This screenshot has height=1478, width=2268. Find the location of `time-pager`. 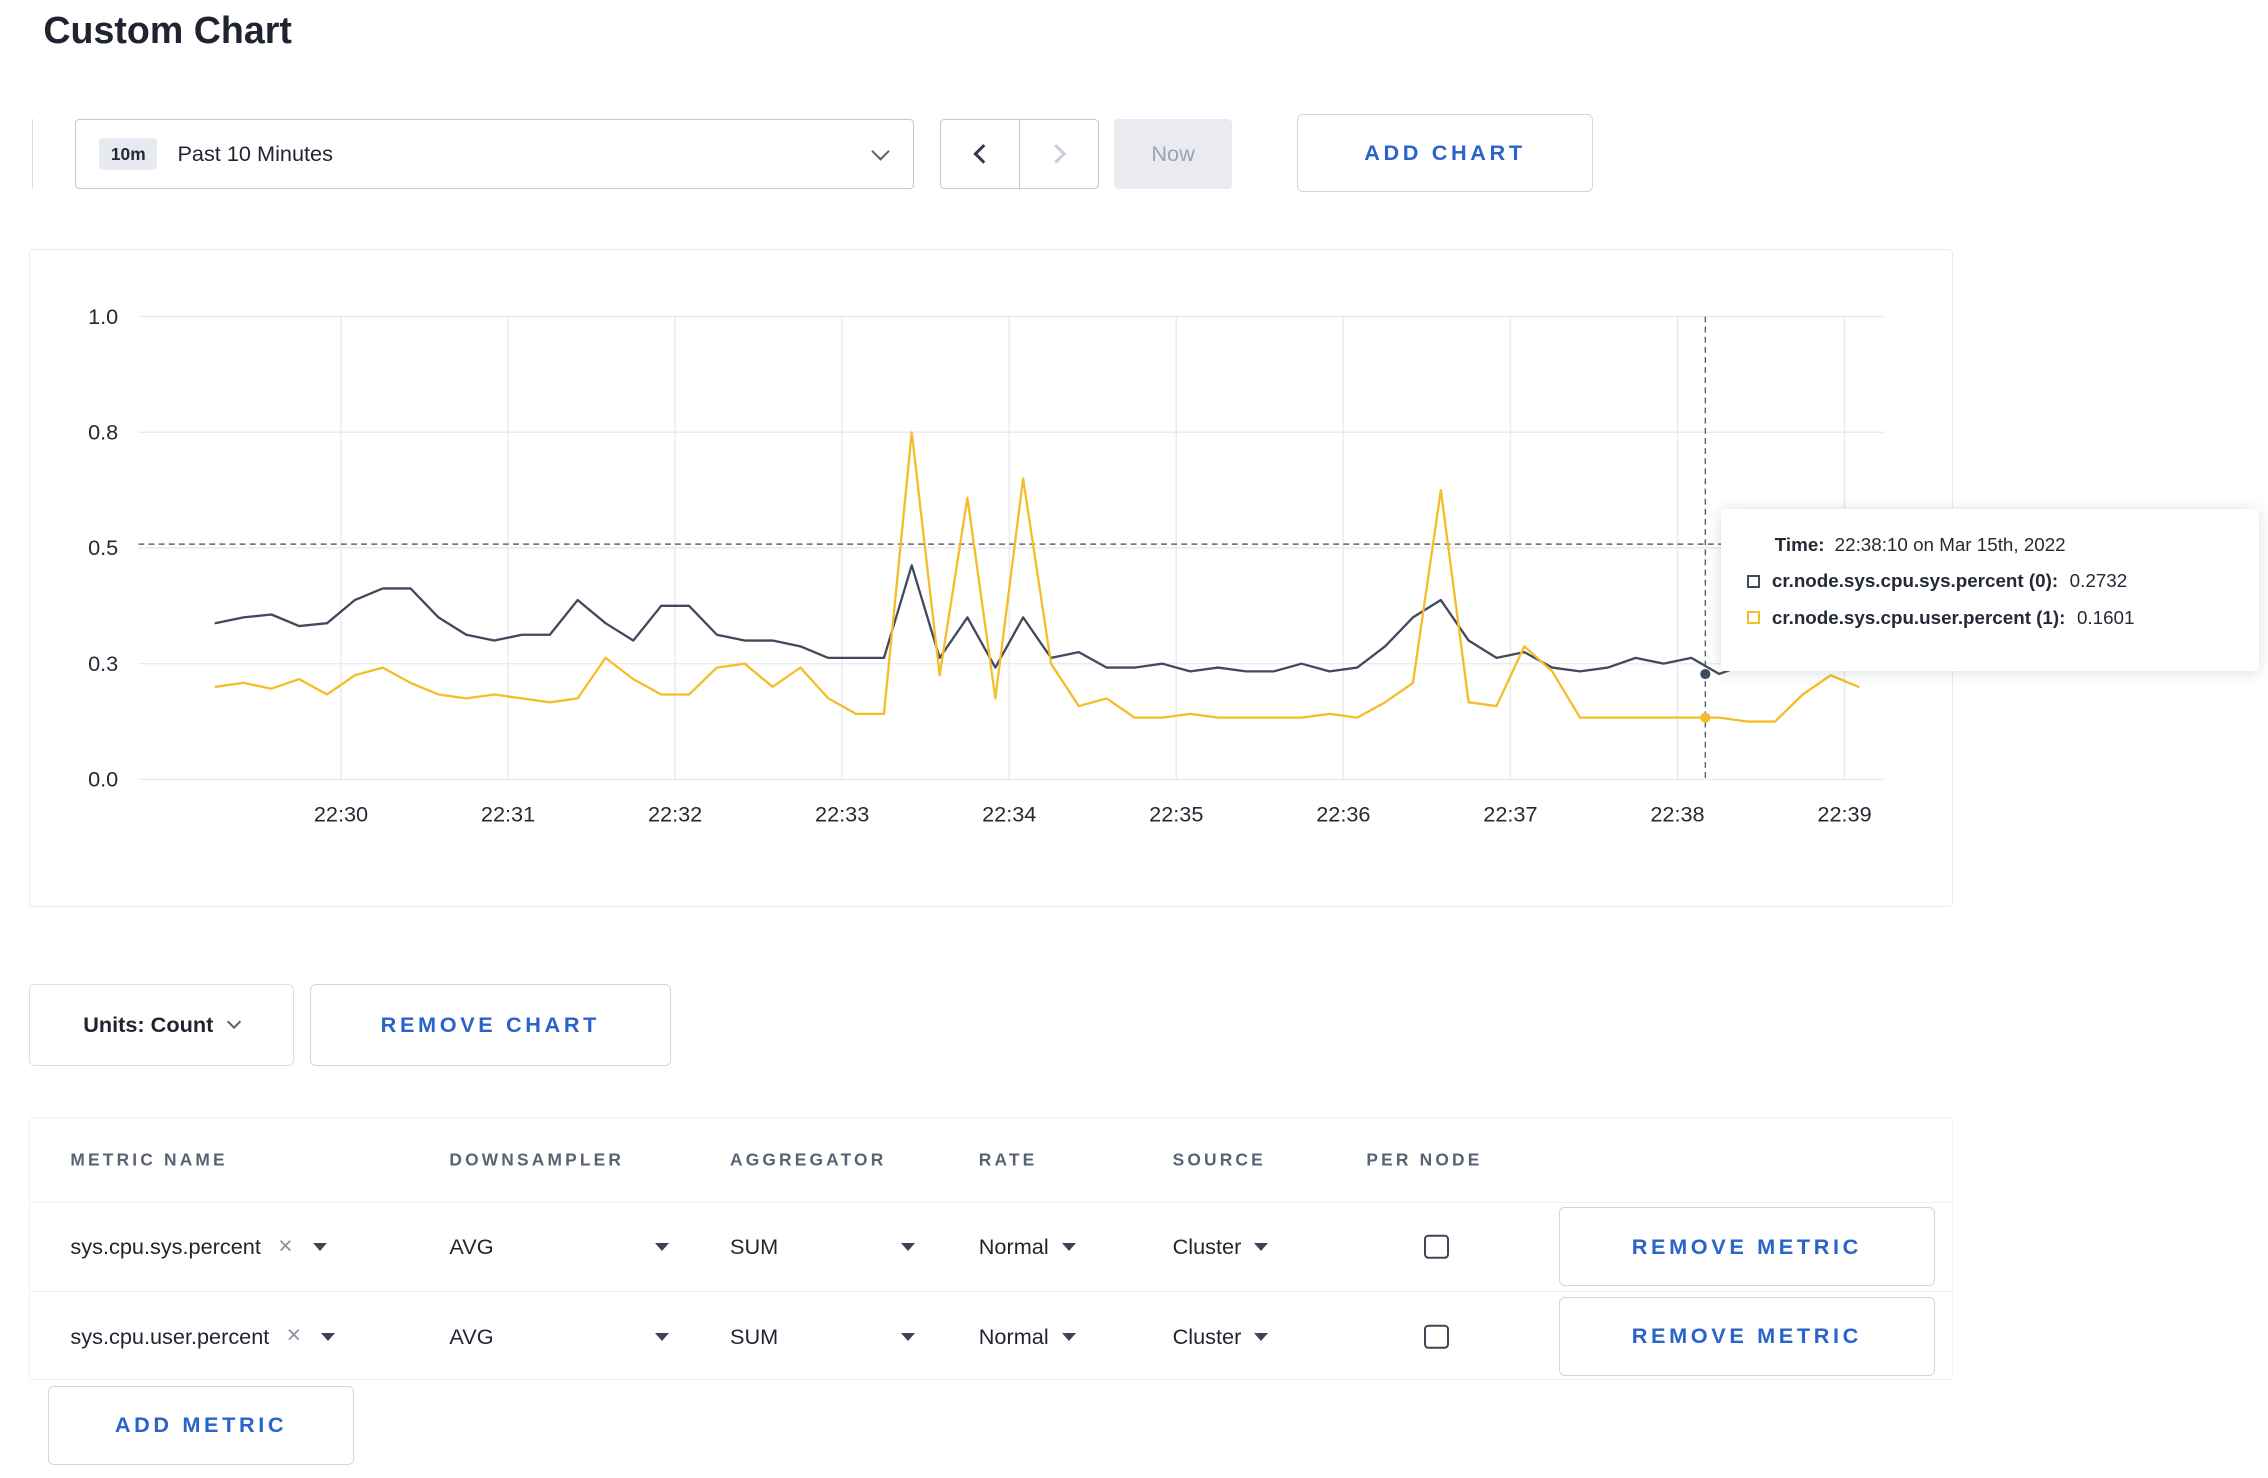

time-pager is located at coordinates (1020, 154).